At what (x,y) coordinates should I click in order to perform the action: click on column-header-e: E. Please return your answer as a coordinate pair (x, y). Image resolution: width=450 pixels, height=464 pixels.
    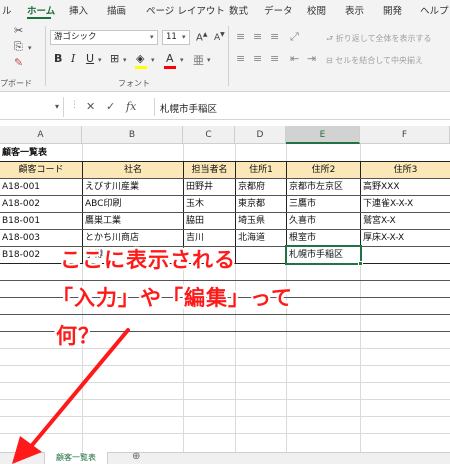
    Looking at the image, I should click on (323, 135).